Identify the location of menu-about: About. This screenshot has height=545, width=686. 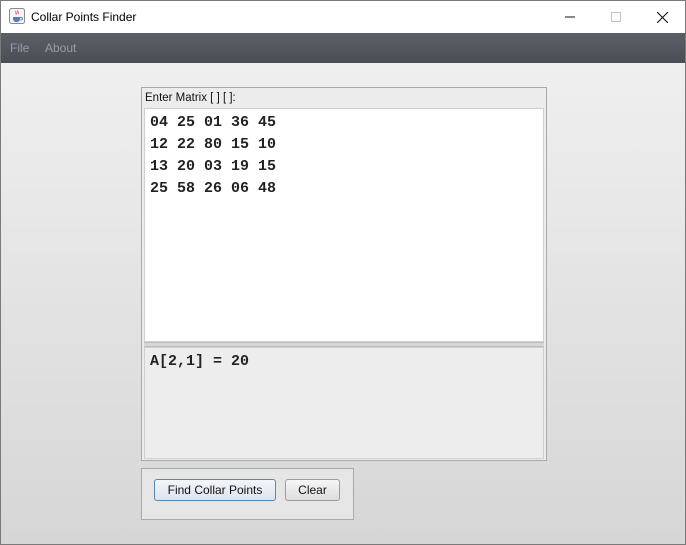
(60, 48).